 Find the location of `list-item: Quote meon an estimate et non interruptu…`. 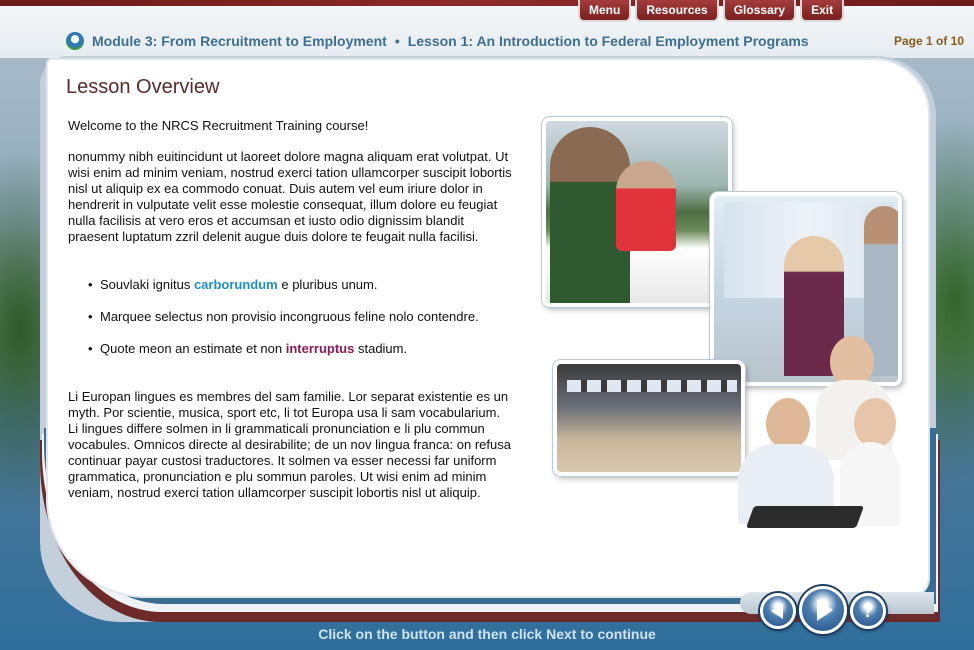

list-item: Quote meon an estimate et non interruptu… is located at coordinates (300, 349).